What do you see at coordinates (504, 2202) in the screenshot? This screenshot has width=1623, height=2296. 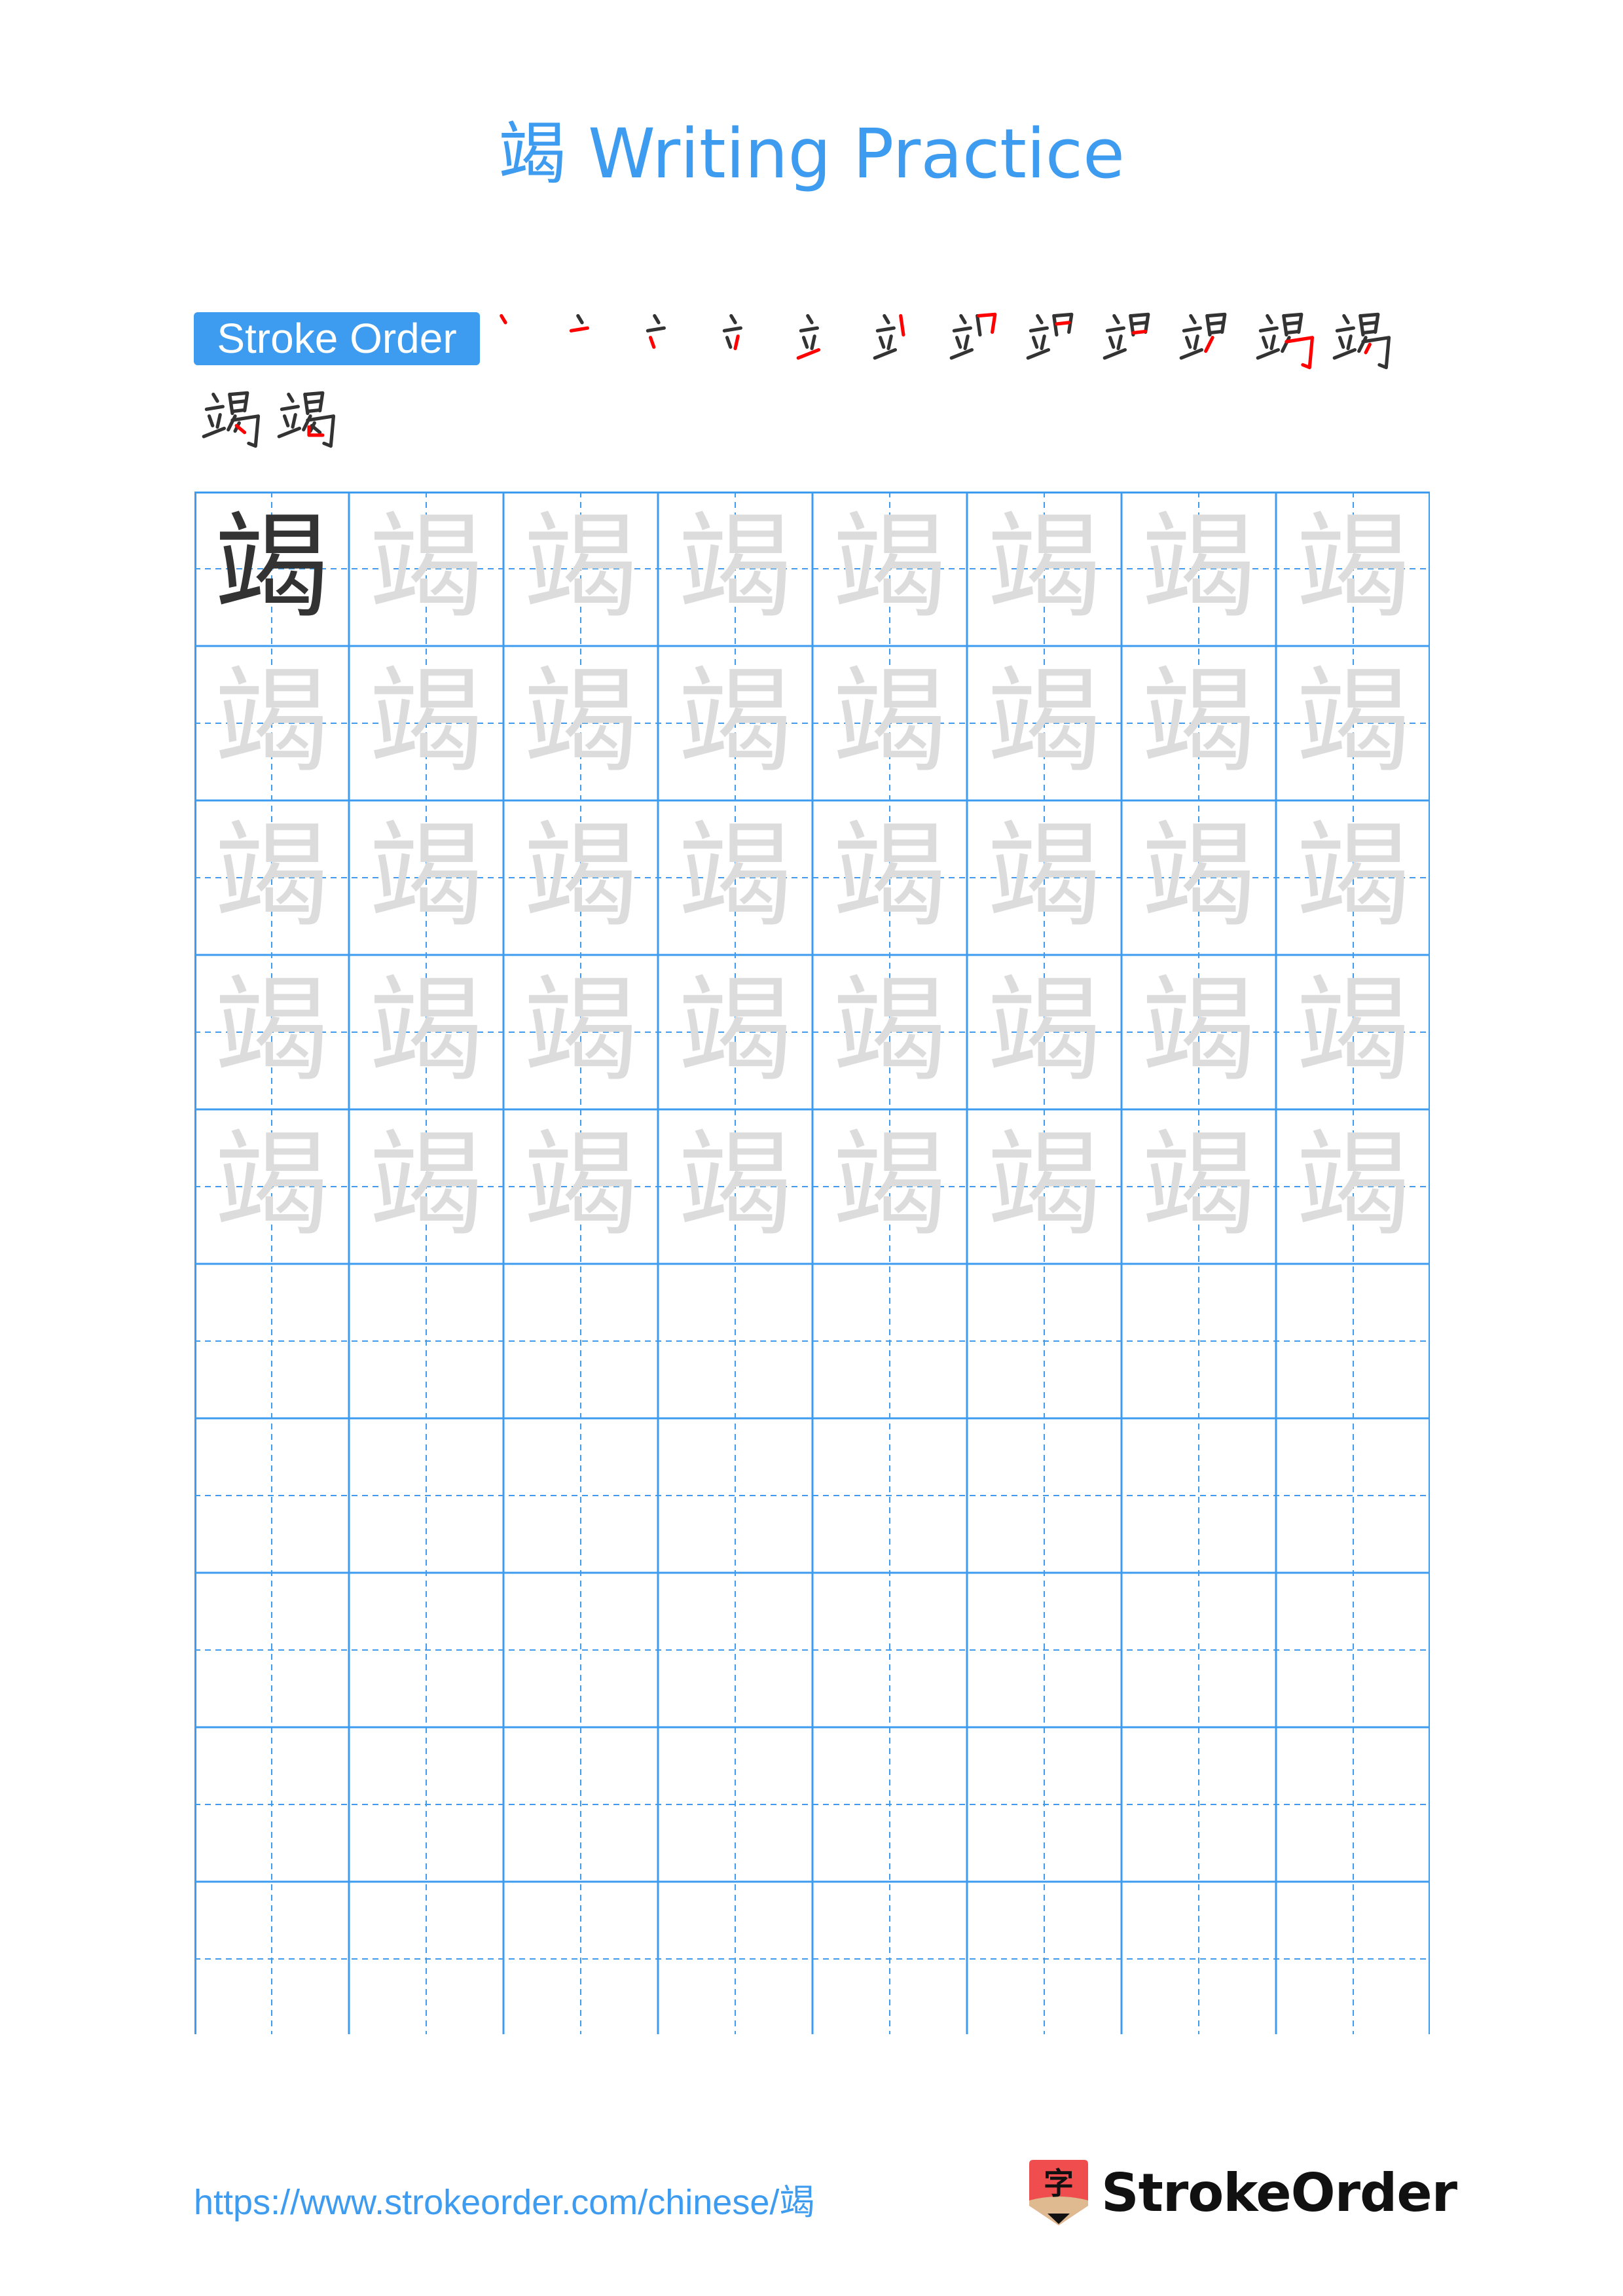 I see `source-url-link: https://www.strokeorder.com/chinese/竭` at bounding box center [504, 2202].